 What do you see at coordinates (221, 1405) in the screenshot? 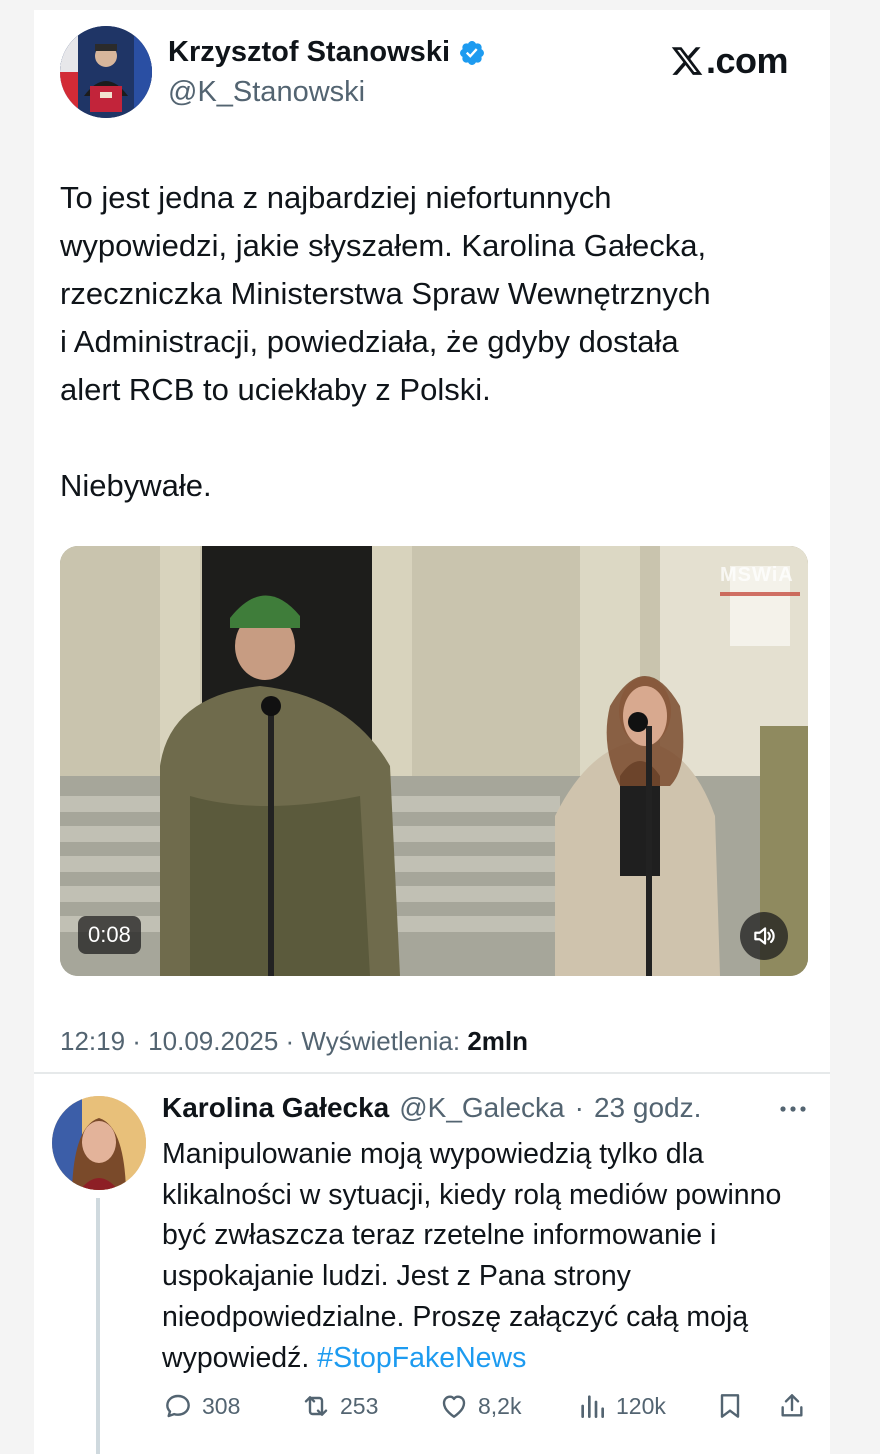
I see `reply-count: 308` at bounding box center [221, 1405].